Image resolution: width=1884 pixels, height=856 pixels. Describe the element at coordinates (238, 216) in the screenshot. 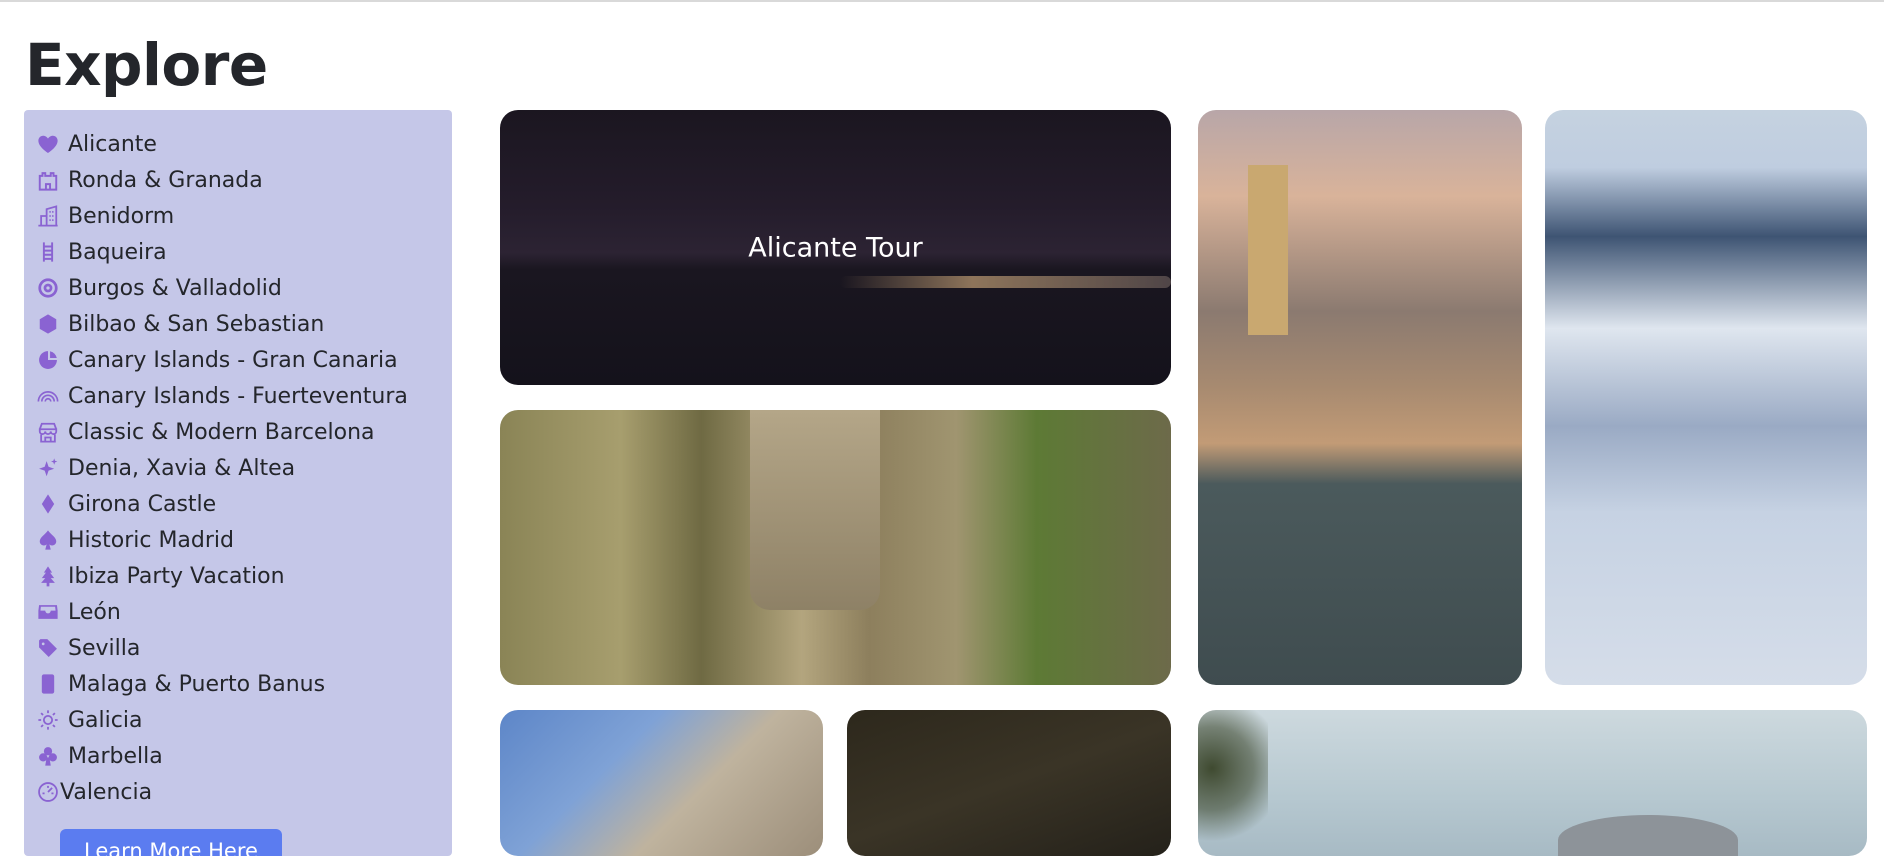

I see `sidebar-item-benidorm: Benidorm` at that location.